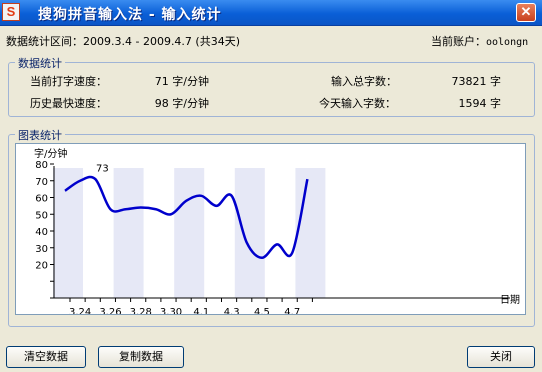 The image size is (542, 372). Describe the element at coordinates (141, 357) in the screenshot. I see `copy-data-button: 复制数据` at that location.